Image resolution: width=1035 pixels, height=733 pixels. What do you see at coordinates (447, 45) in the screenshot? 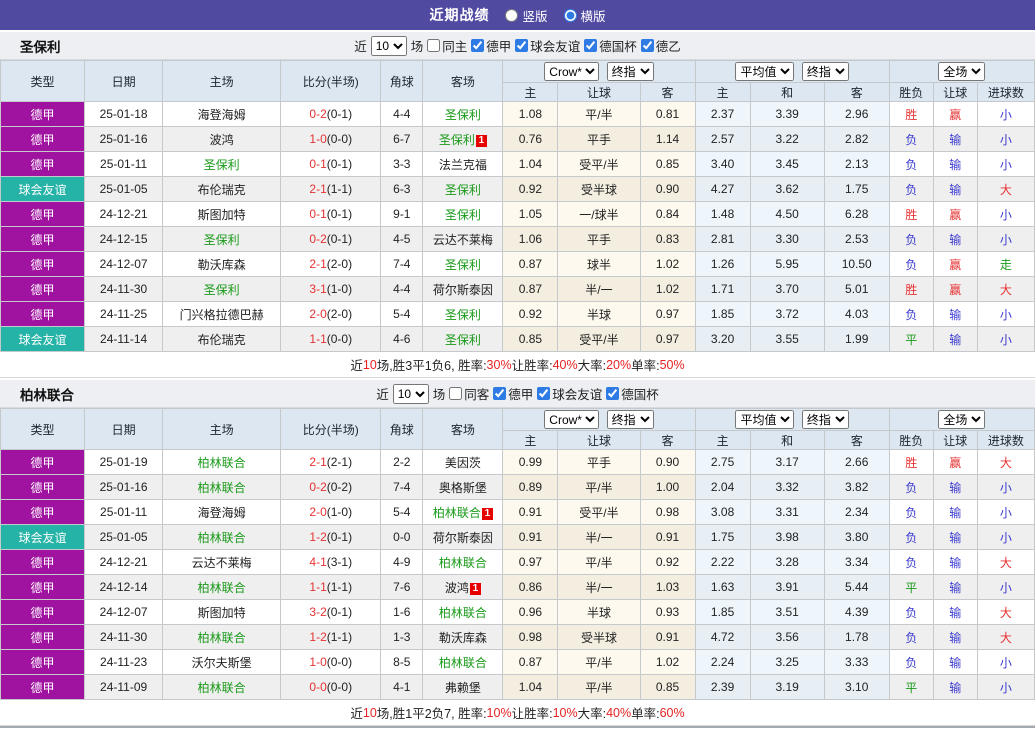
I see `same-venue-checkbox-label: 同主` at bounding box center [447, 45].